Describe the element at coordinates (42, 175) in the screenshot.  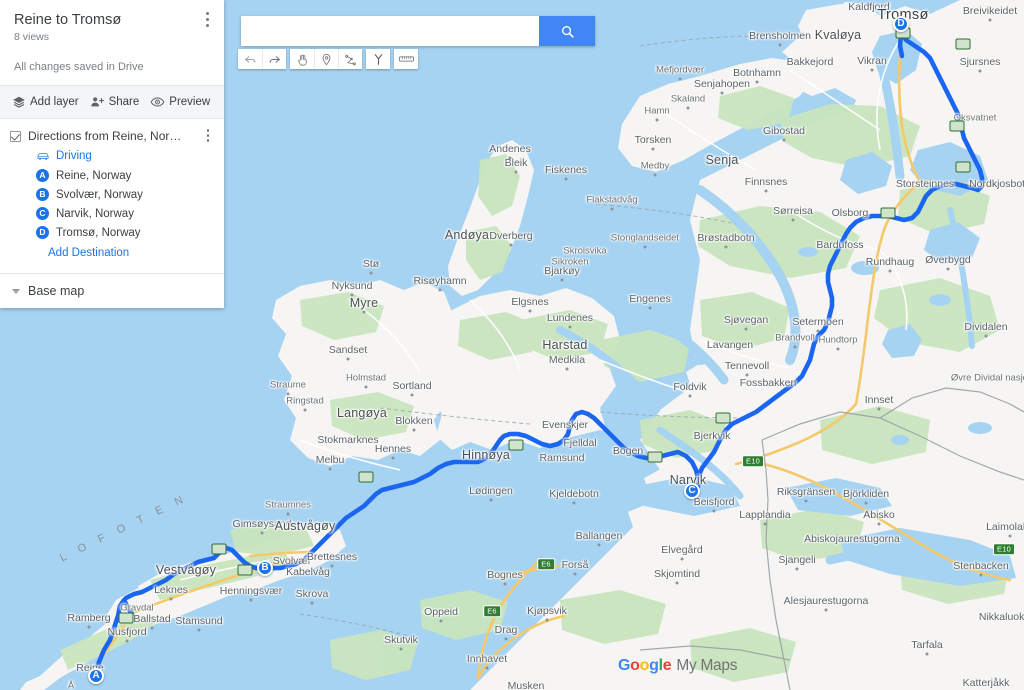
I see `waypoint-badge-a: A` at that location.